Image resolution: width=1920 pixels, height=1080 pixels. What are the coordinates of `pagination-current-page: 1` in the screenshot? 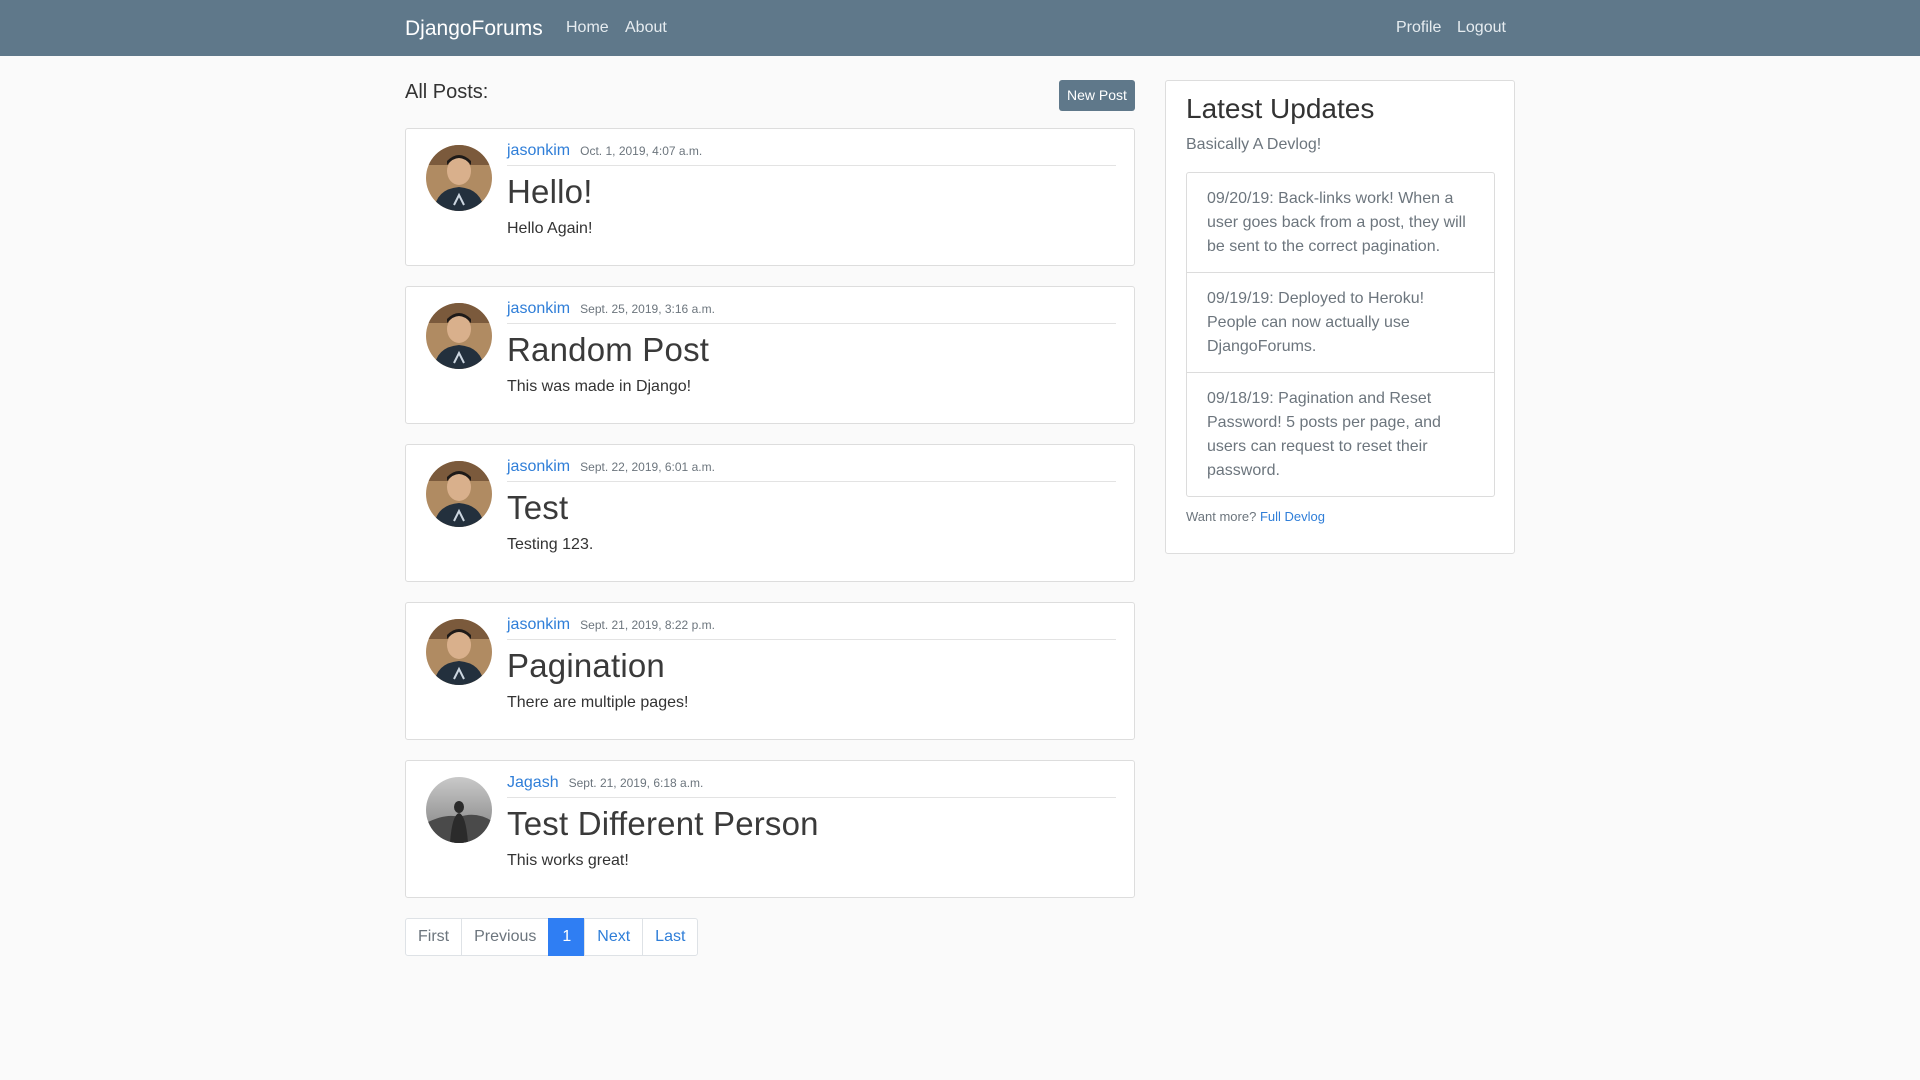 It's located at (567, 937).